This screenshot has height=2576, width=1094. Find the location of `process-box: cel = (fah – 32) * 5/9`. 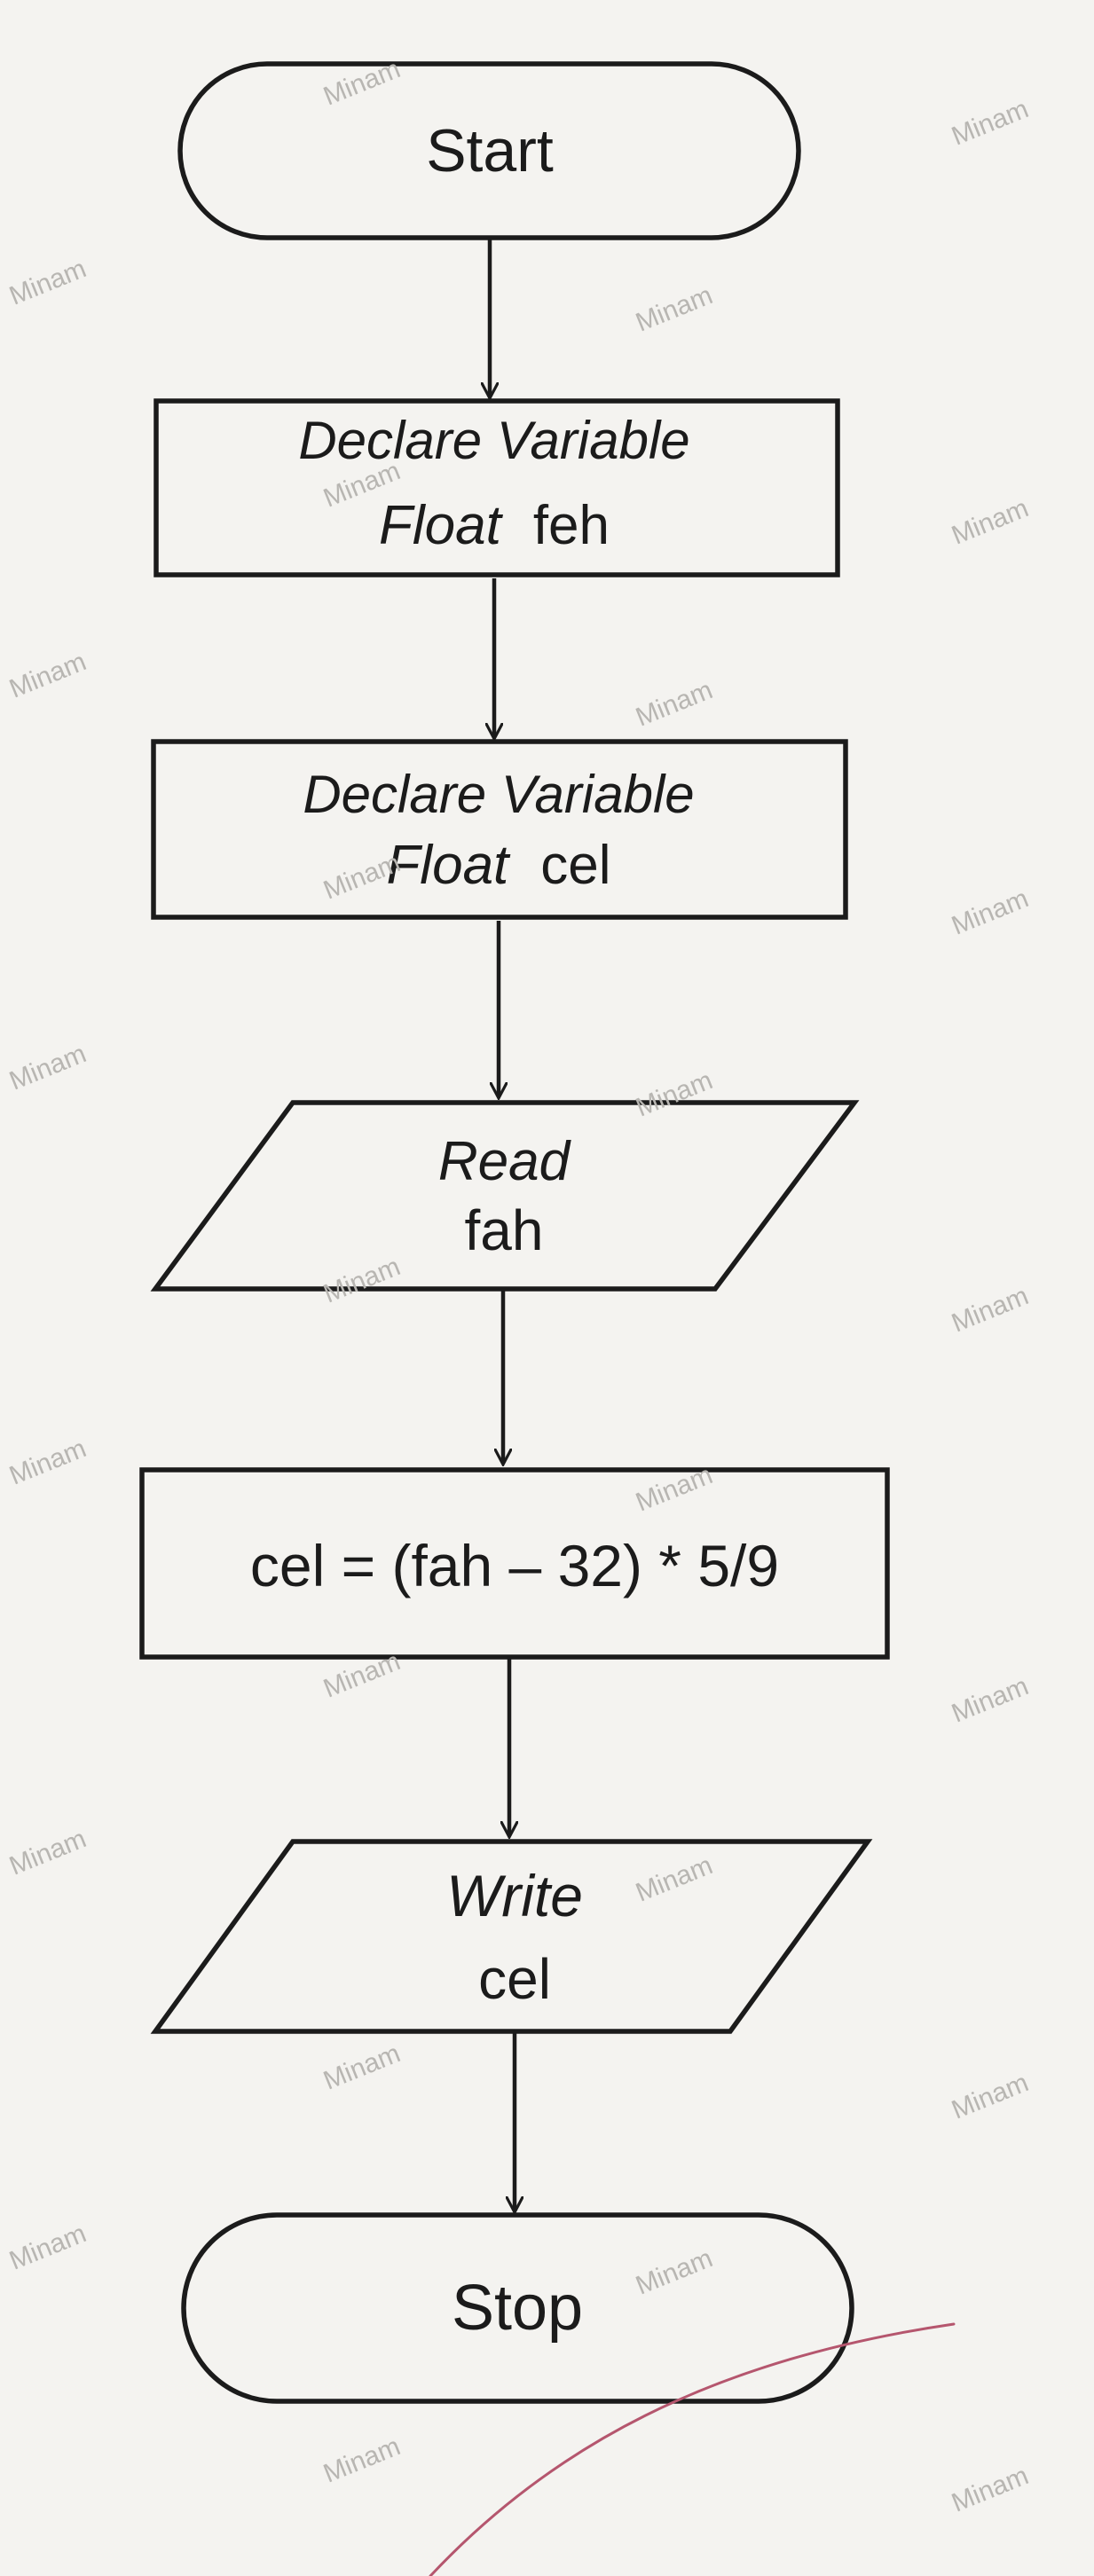

process-box: cel = (fah – 32) * 5/9 is located at coordinates (514, 1563).